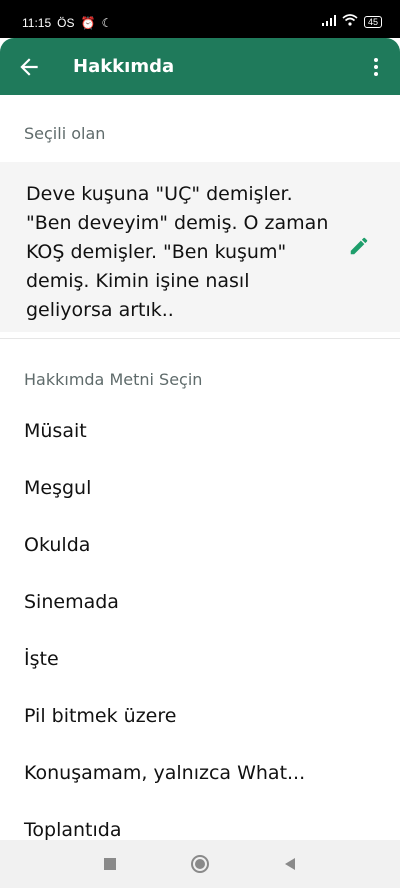 This screenshot has width=400, height=888. What do you see at coordinates (37, 23) in the screenshot?
I see `status-time: 11:15` at bounding box center [37, 23].